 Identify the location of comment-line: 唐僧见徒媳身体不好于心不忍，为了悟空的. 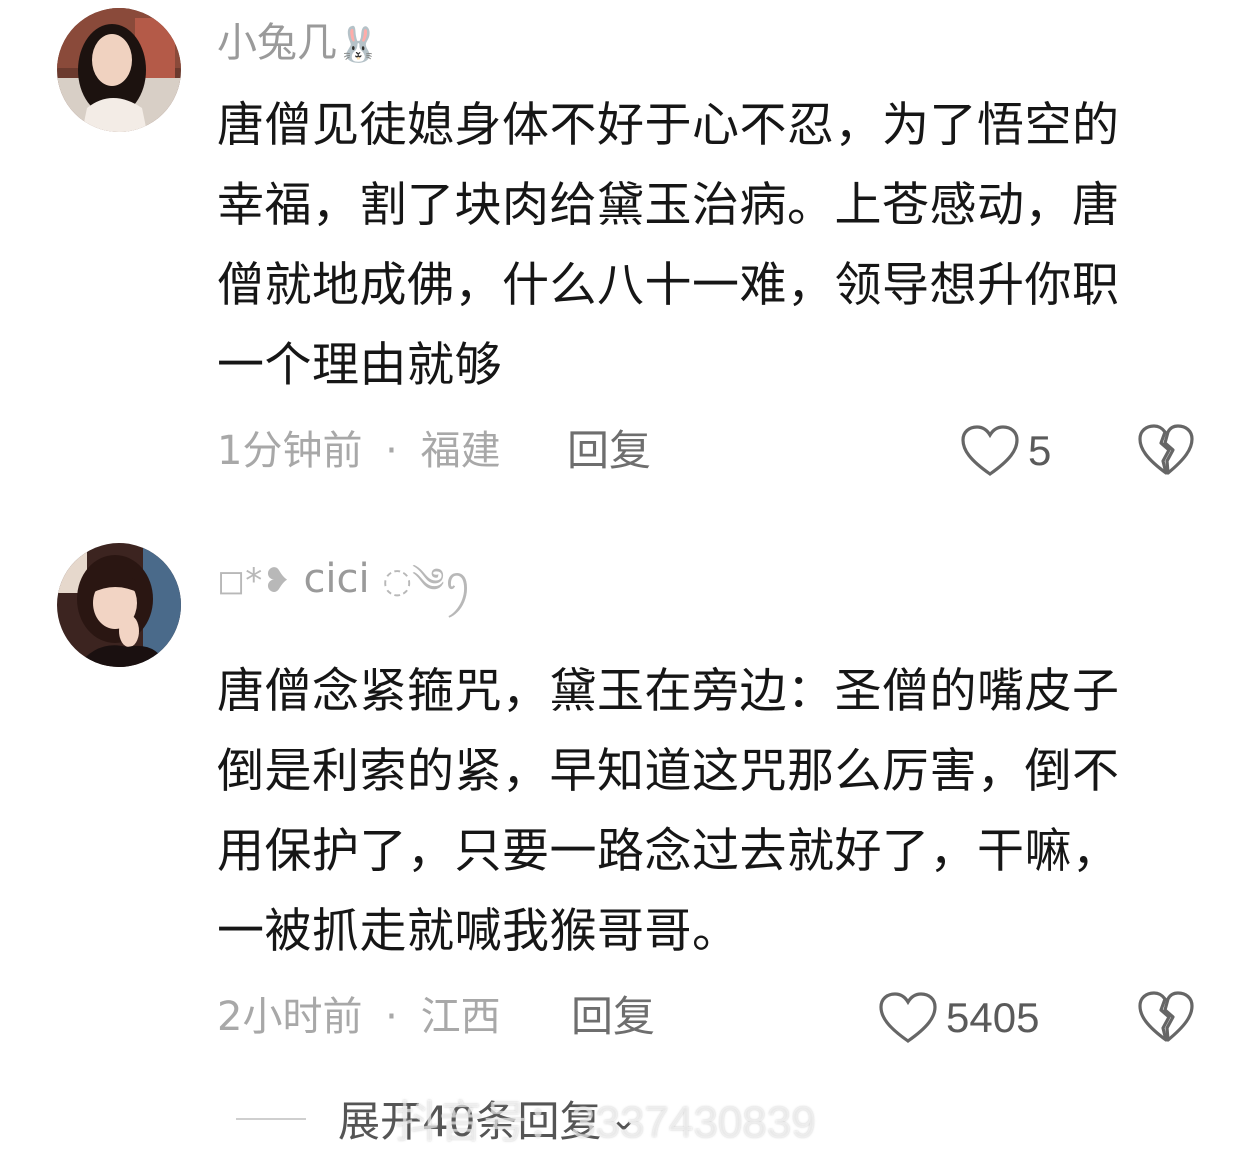
(668, 125).